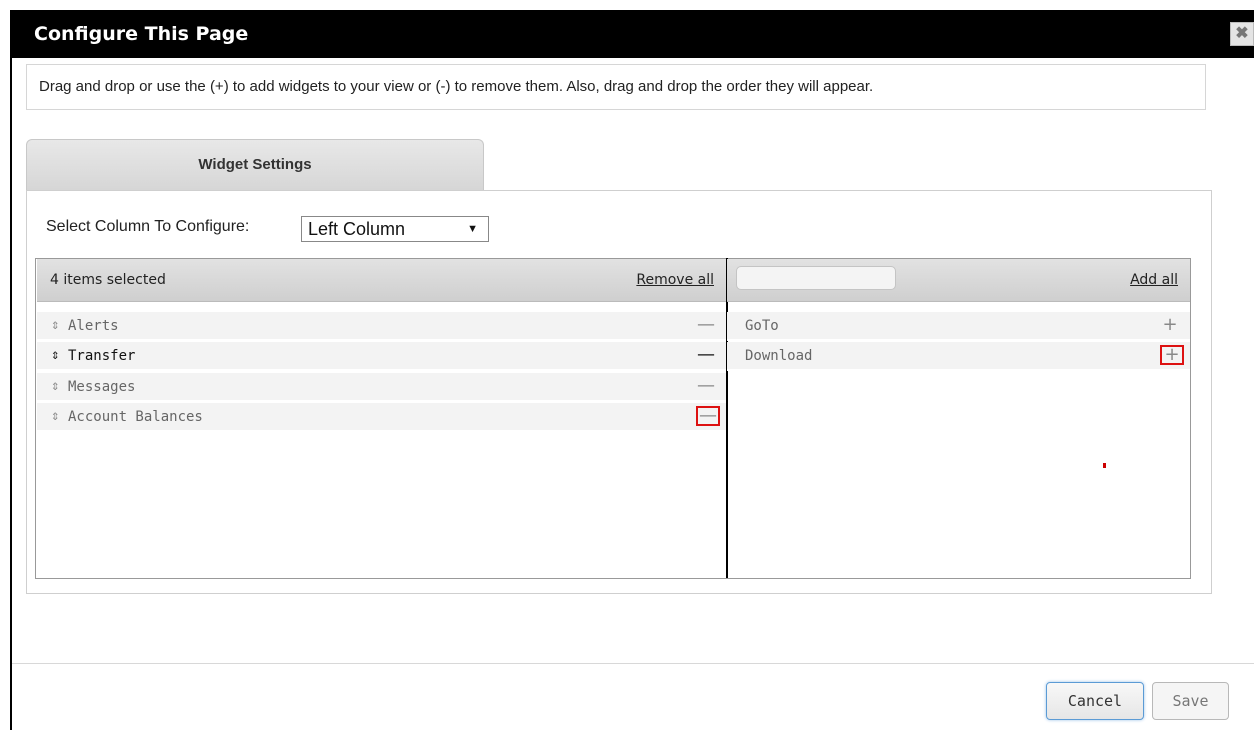 Image resolution: width=1254 pixels, height=730 pixels. What do you see at coordinates (779, 356) in the screenshot?
I see `list-item-label: Download` at bounding box center [779, 356].